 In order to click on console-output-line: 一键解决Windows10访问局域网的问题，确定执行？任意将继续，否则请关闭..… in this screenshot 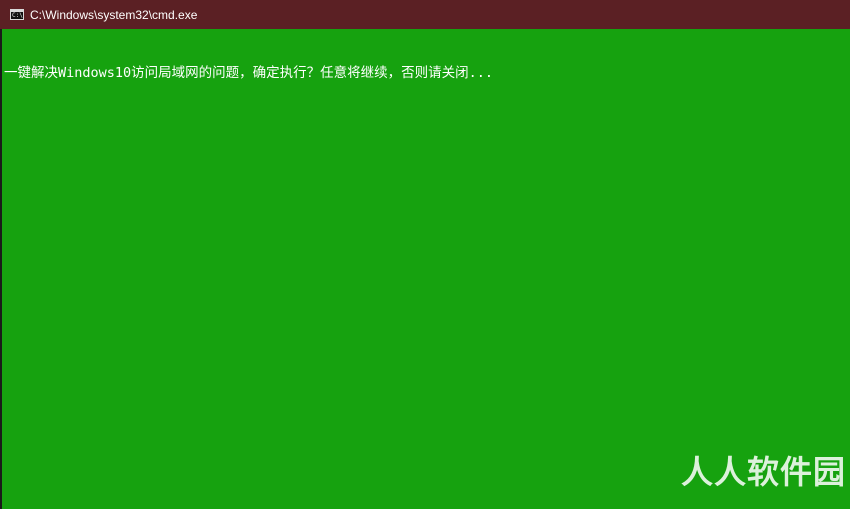, I will do `click(249, 73)`.